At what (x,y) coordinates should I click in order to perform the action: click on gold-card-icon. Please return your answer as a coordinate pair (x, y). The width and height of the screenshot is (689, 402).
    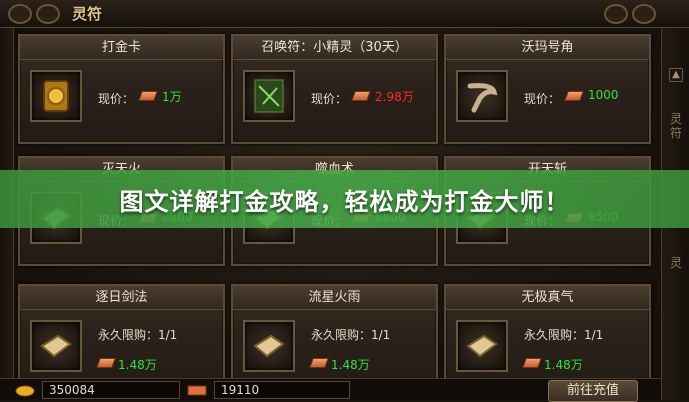
    Looking at the image, I should click on (56, 96).